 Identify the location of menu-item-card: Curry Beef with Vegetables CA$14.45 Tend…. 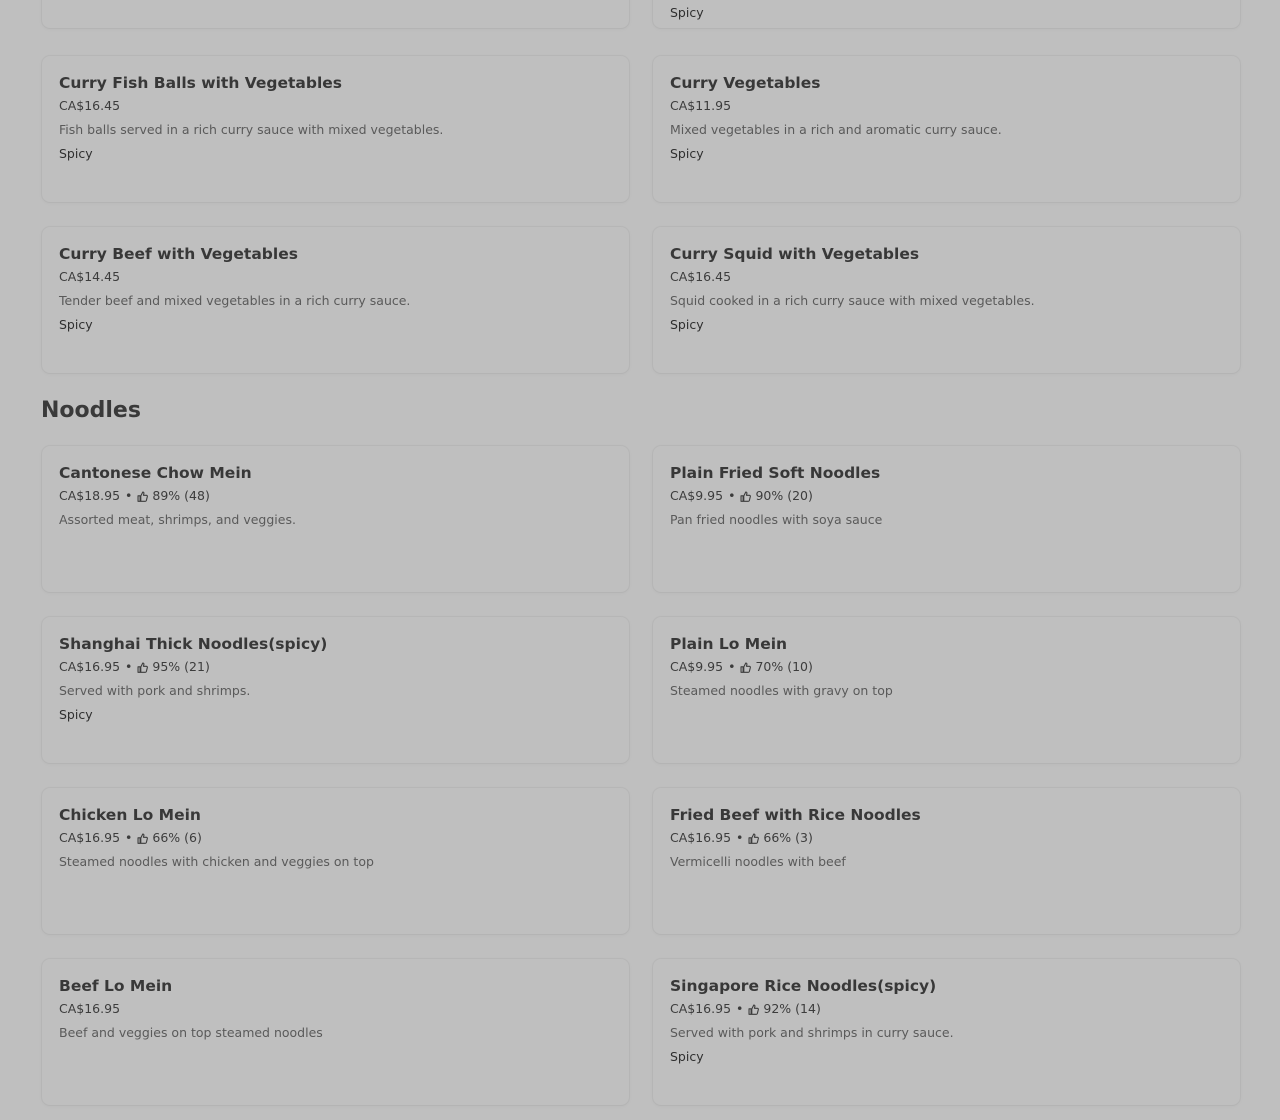
(335, 300).